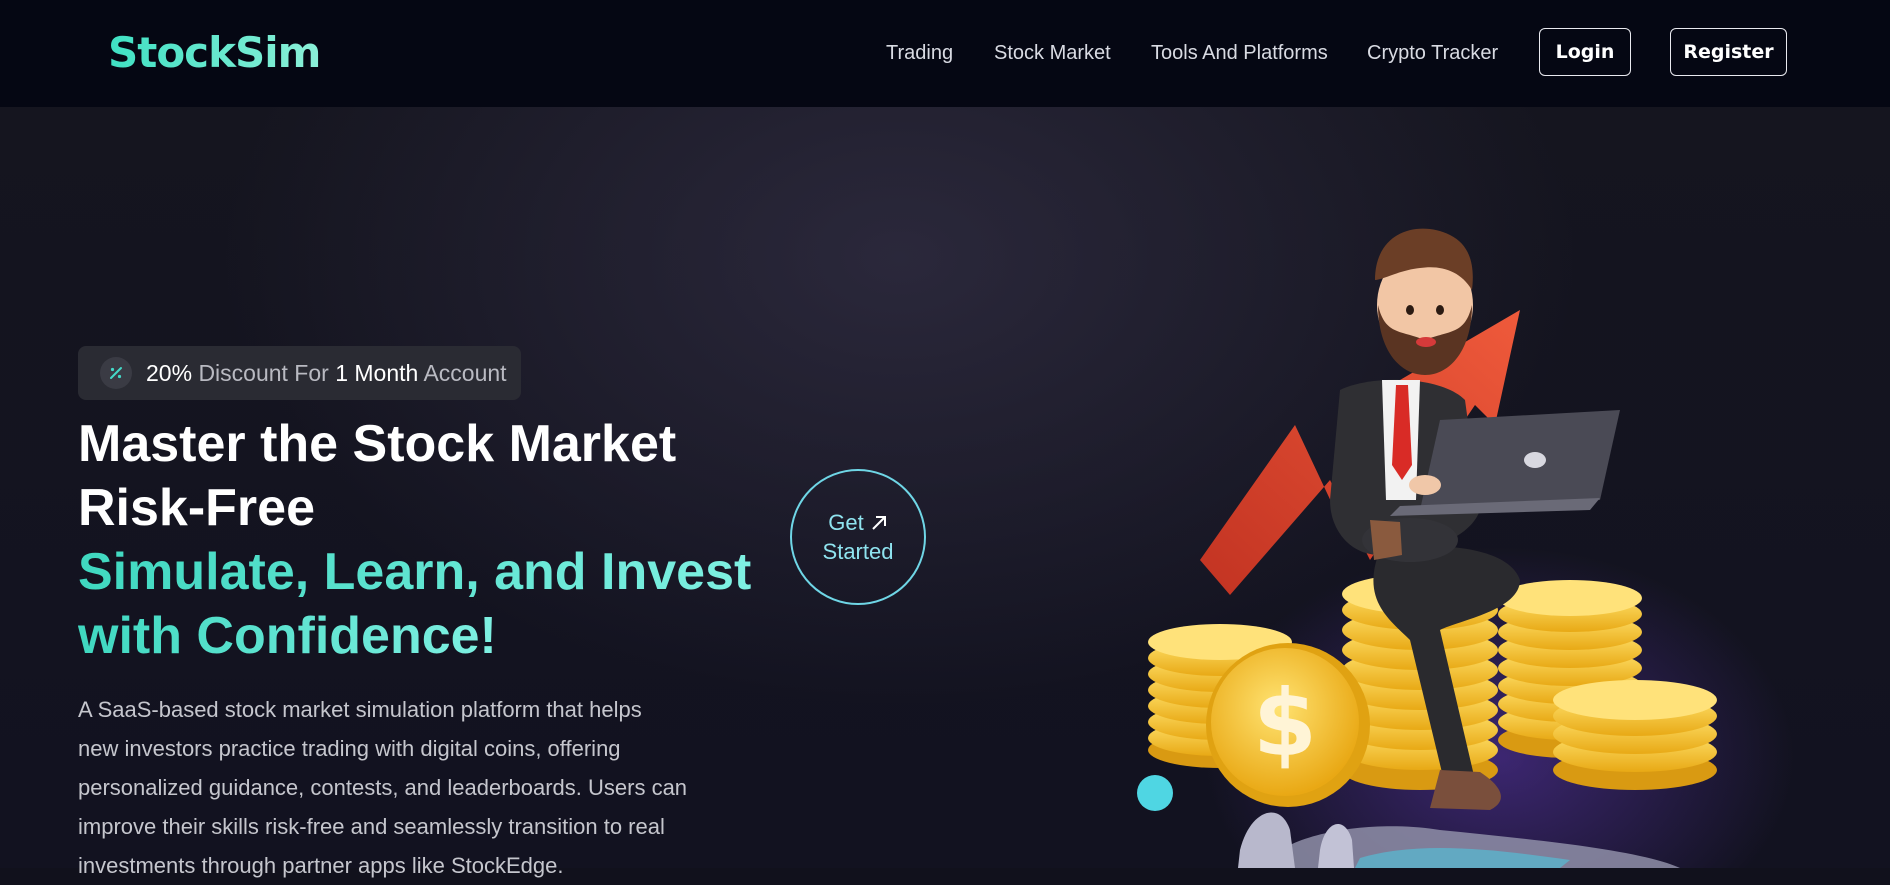  I want to click on robot-hand-platform, so click(1459, 840).